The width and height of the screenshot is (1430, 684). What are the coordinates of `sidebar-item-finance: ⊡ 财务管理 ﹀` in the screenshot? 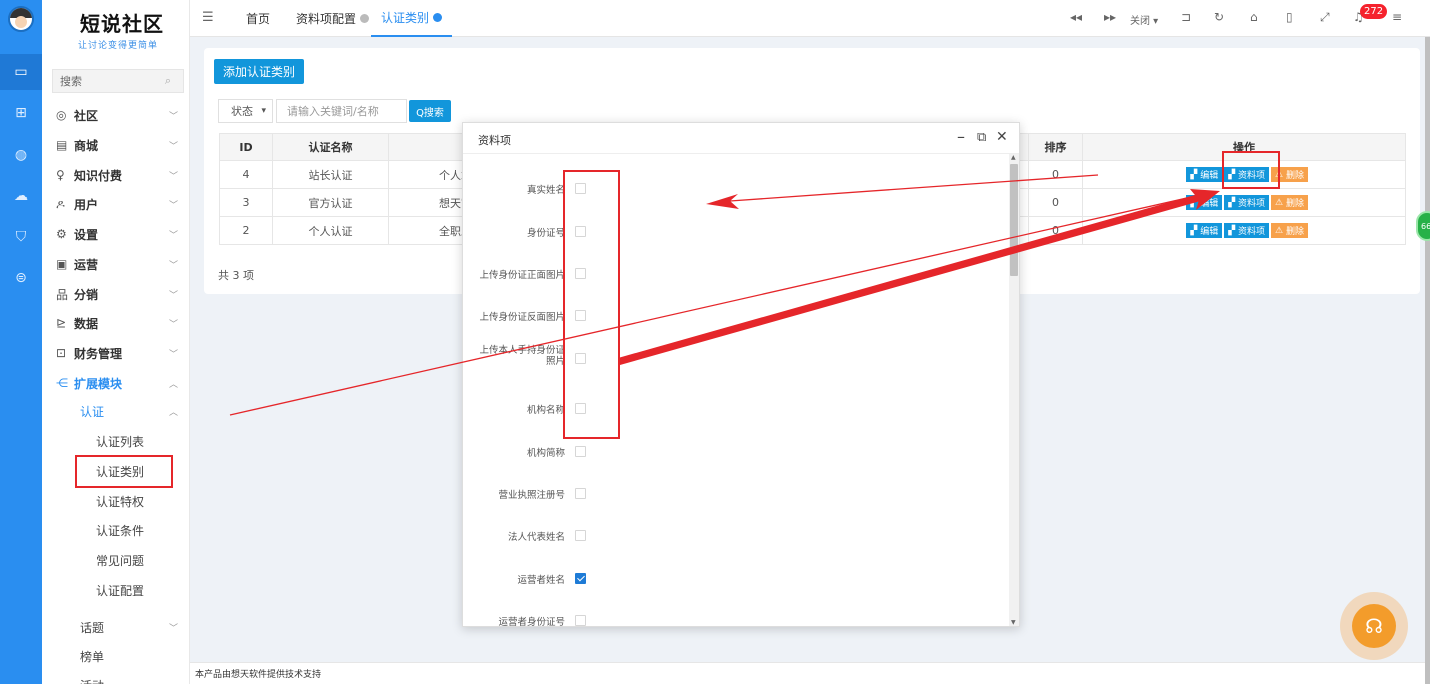 It's located at (115, 353).